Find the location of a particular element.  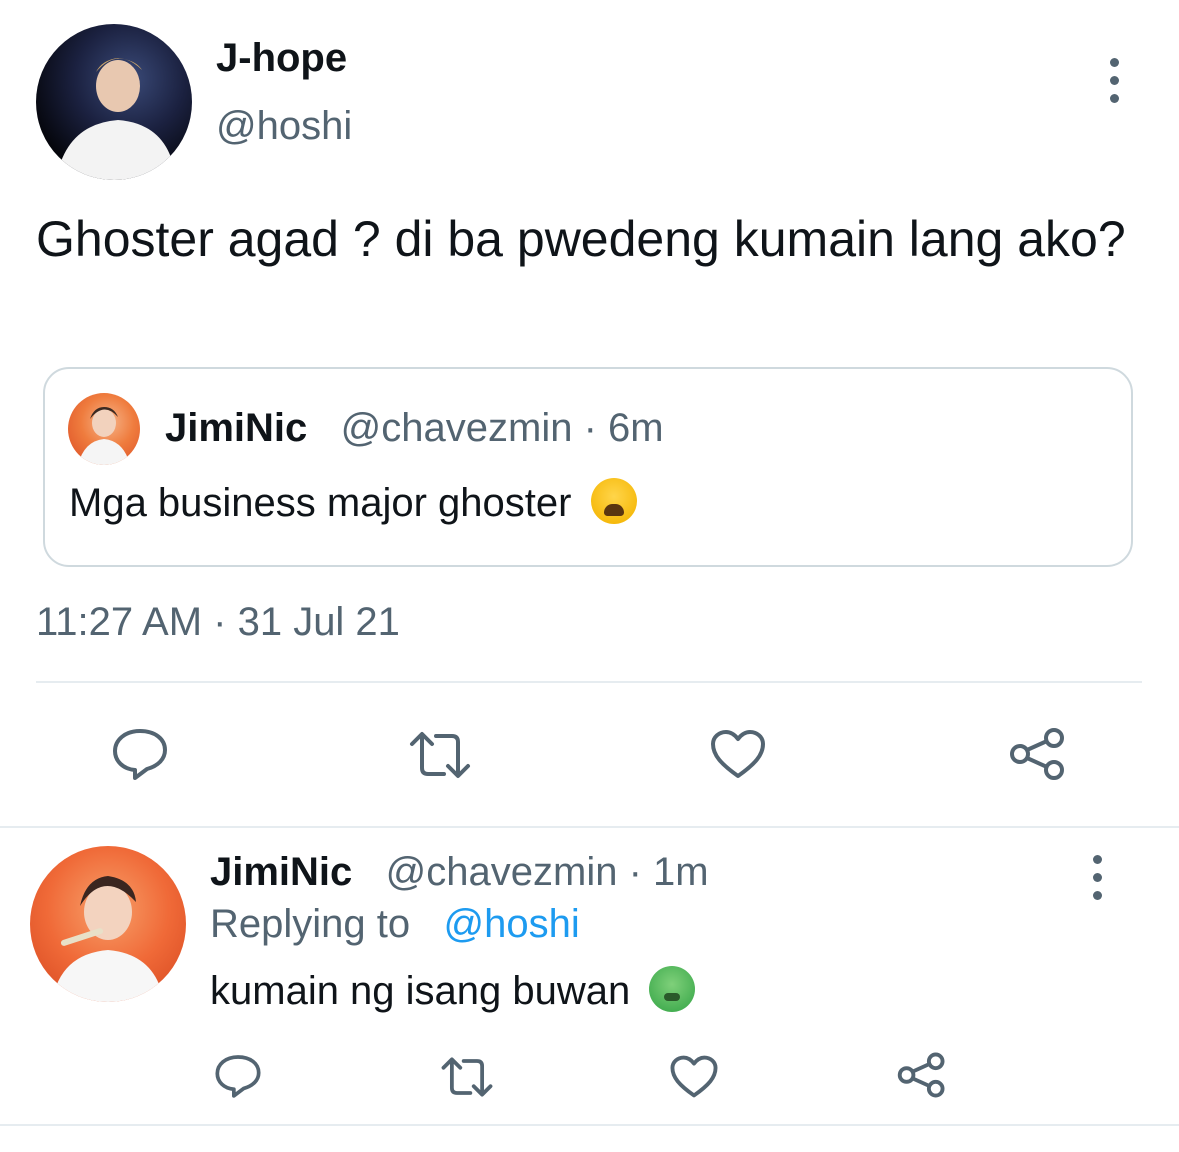

avatar is located at coordinates (114, 102).